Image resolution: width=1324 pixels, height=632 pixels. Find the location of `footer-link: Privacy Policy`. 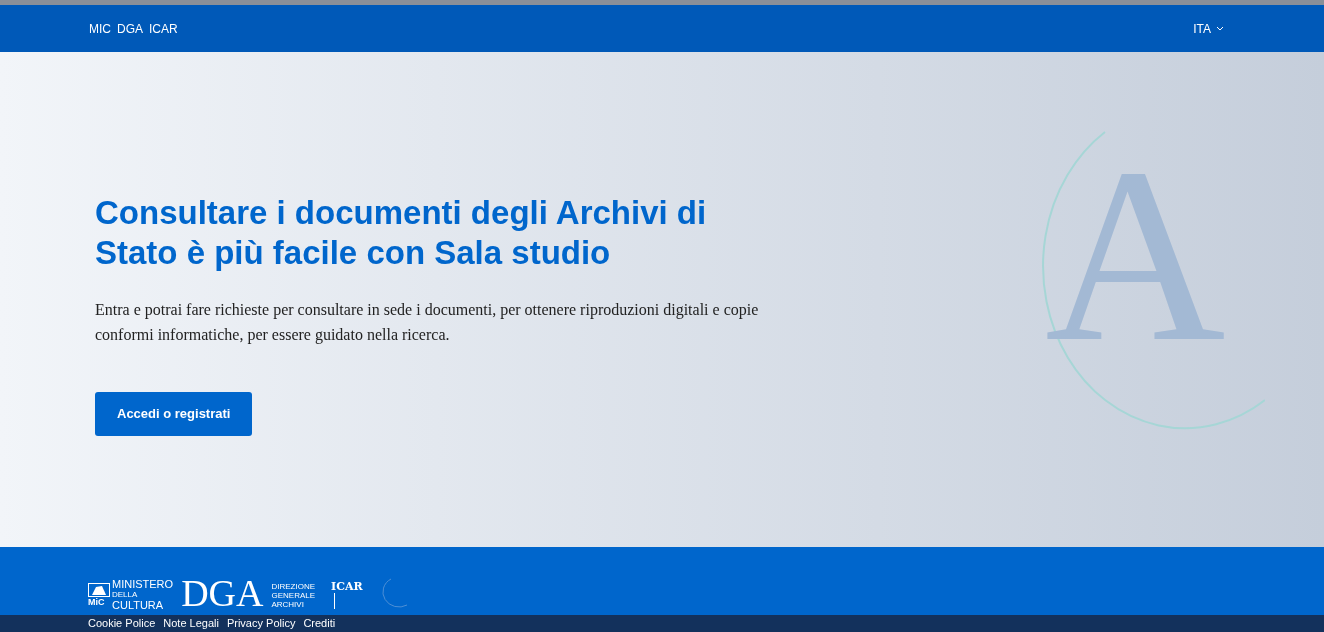

footer-link: Privacy Policy is located at coordinates (261, 623).